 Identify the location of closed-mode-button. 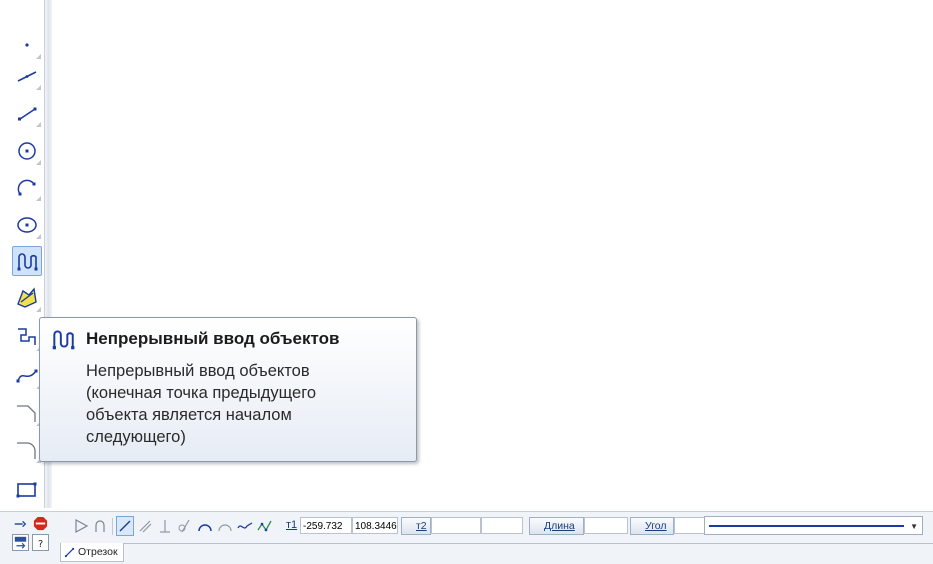
(101, 526).